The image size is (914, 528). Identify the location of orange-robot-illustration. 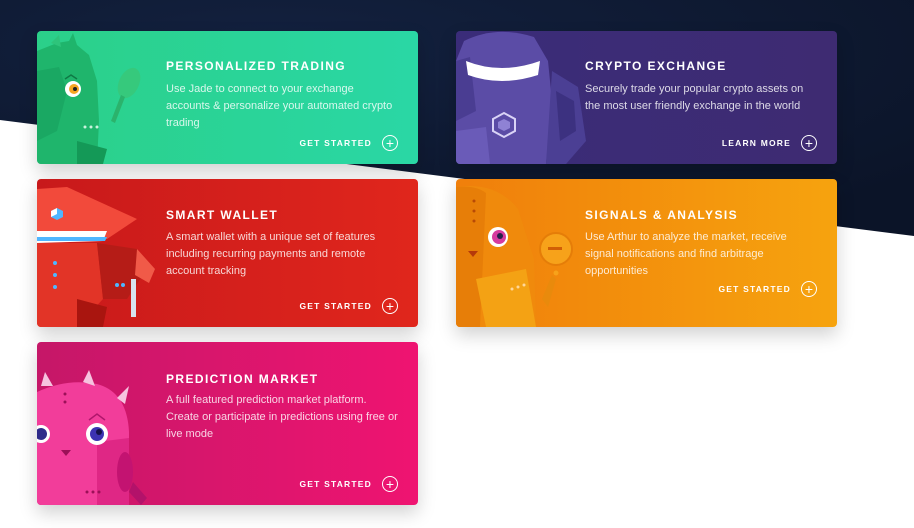
(514, 256).